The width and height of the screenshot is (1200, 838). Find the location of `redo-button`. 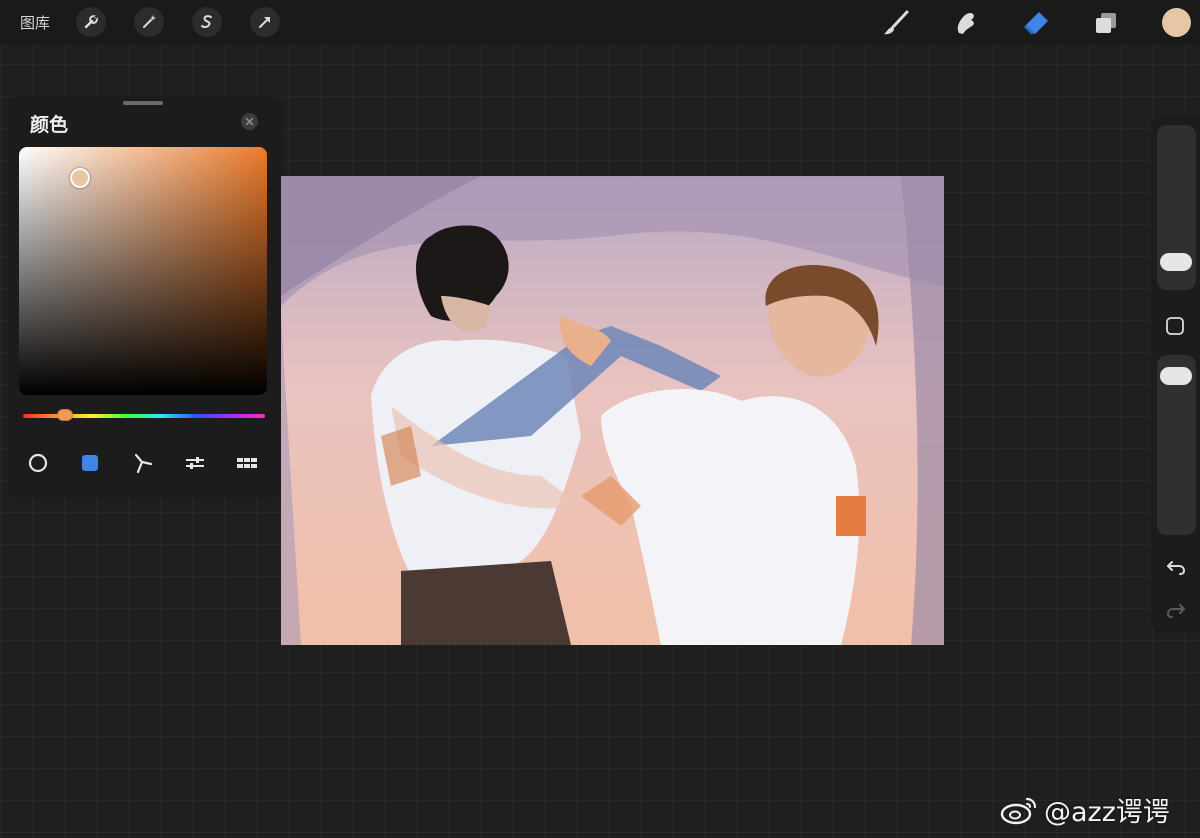

redo-button is located at coordinates (1176, 610).